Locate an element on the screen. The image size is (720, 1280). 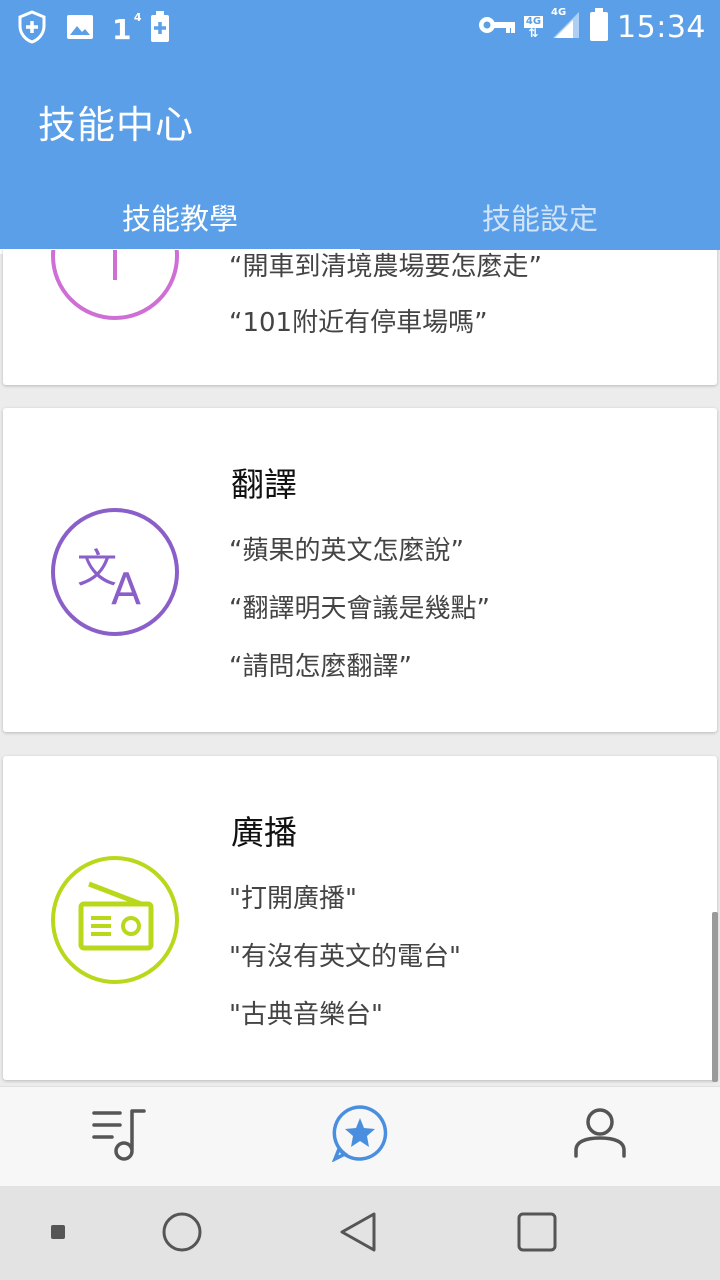
tab-skill-settings: 技能設定 is located at coordinates (540, 217).